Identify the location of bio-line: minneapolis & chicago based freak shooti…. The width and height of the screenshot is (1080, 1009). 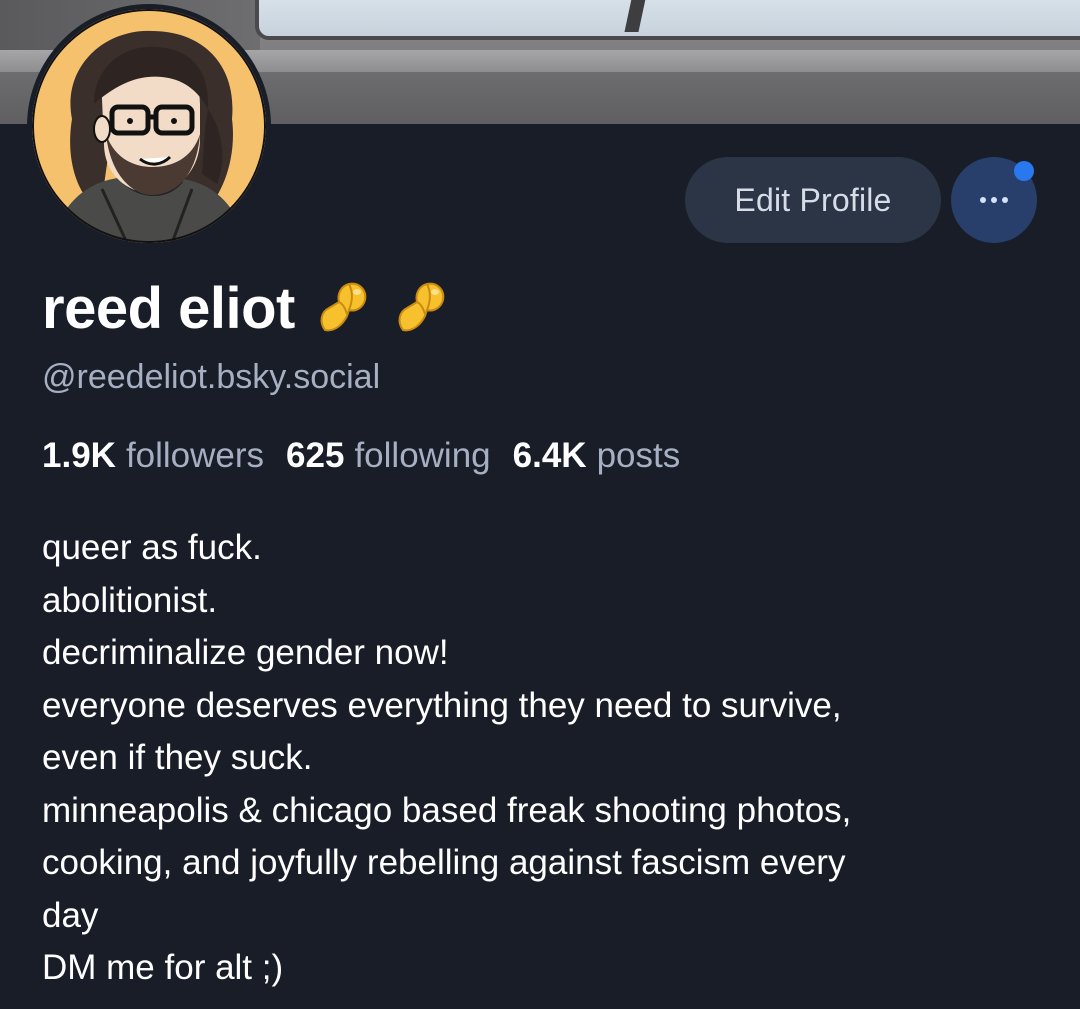
(447, 810).